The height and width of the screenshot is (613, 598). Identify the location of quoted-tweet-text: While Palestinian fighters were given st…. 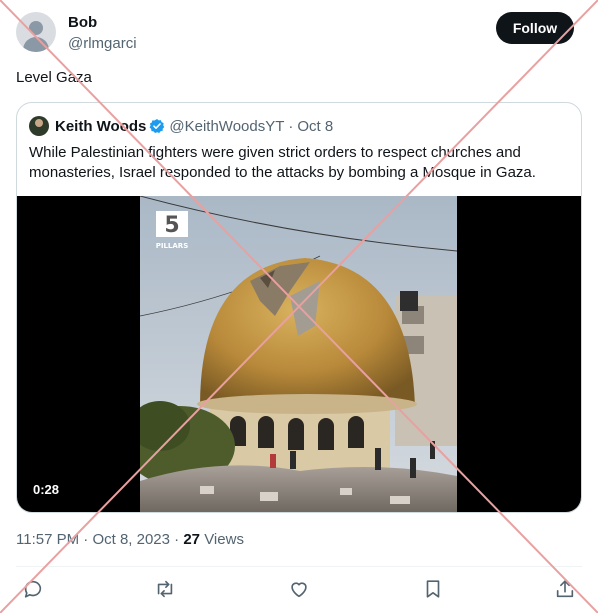
(282, 162).